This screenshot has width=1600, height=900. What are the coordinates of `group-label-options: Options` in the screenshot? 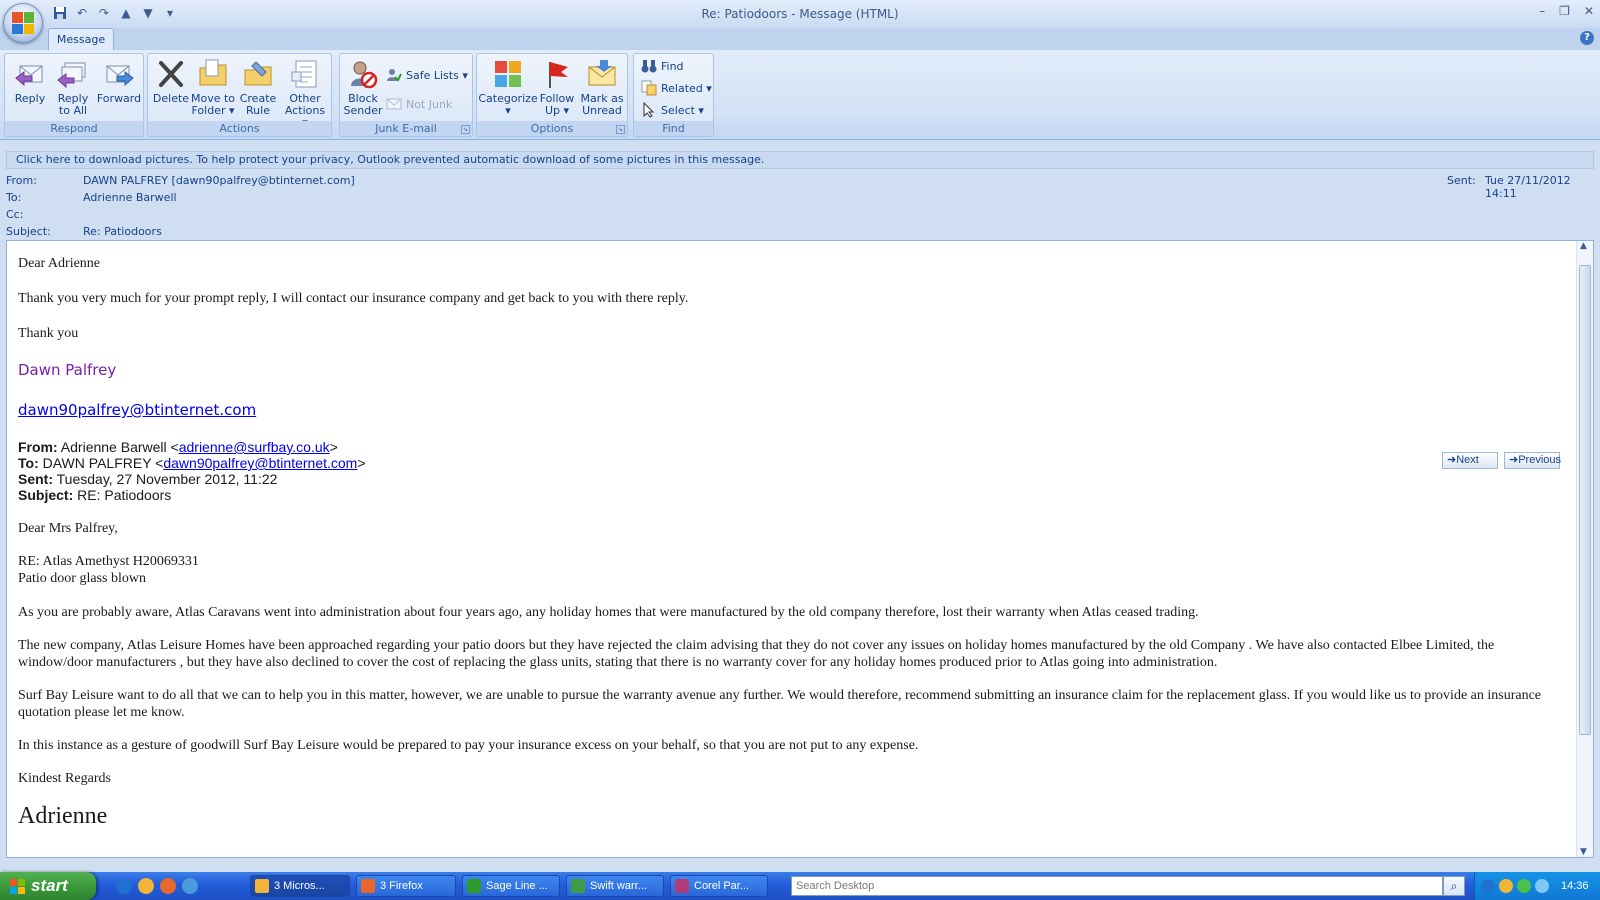 It's located at (552, 128).